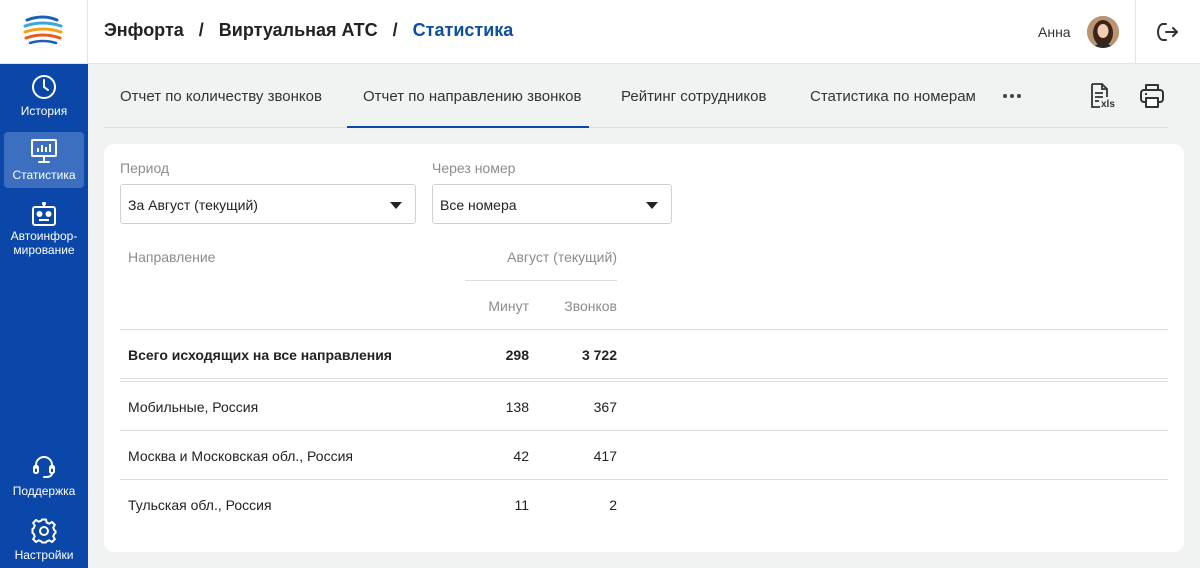  I want to click on column-header-calls: Звонков, so click(590, 306).